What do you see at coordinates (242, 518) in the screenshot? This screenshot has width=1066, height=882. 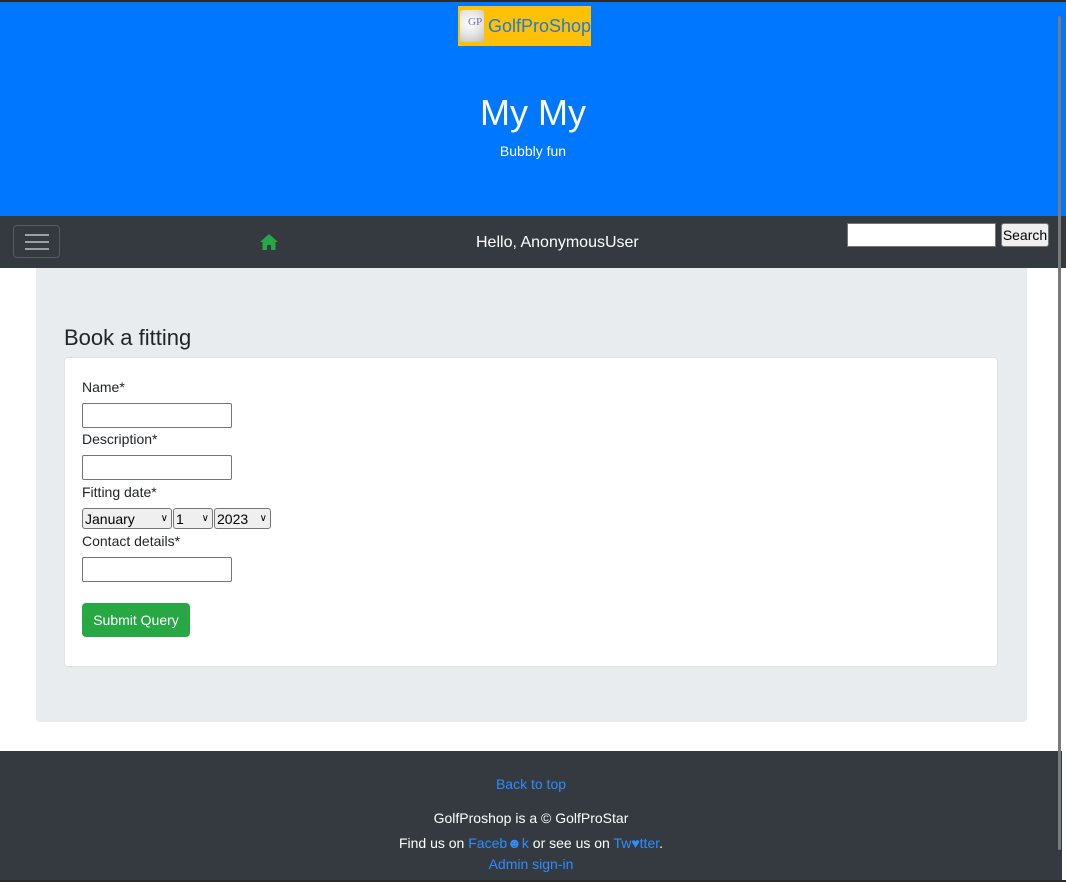 I see `year-select: 2023 ∨` at bounding box center [242, 518].